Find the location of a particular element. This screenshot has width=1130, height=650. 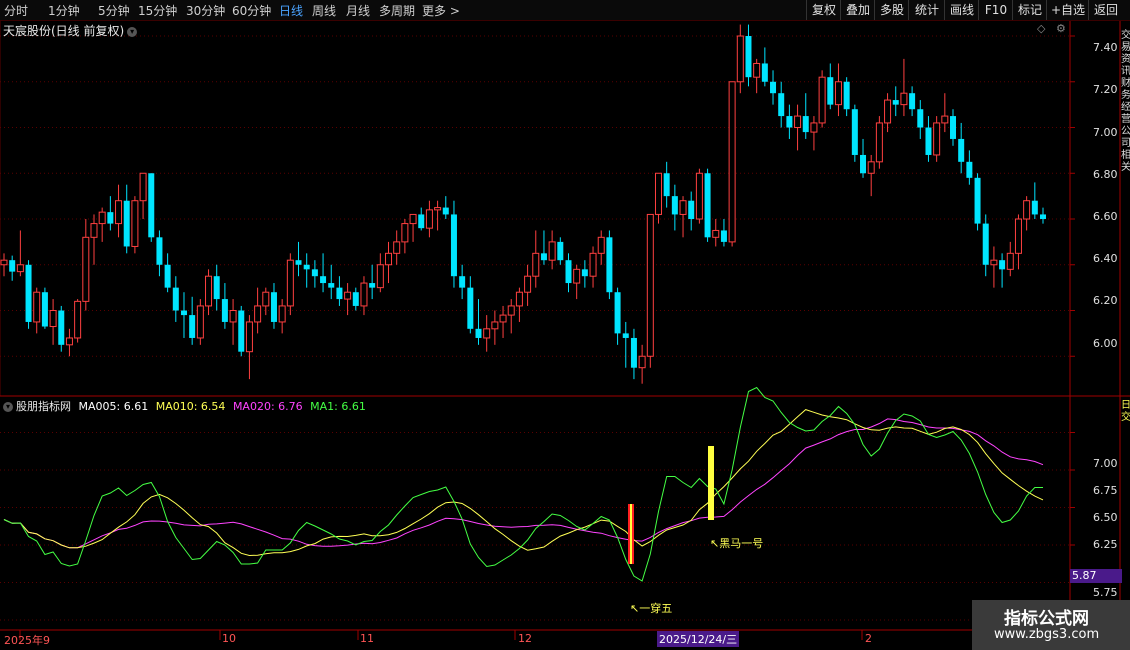

price-axis-label: 6.80 is located at coordinates (1105, 174).